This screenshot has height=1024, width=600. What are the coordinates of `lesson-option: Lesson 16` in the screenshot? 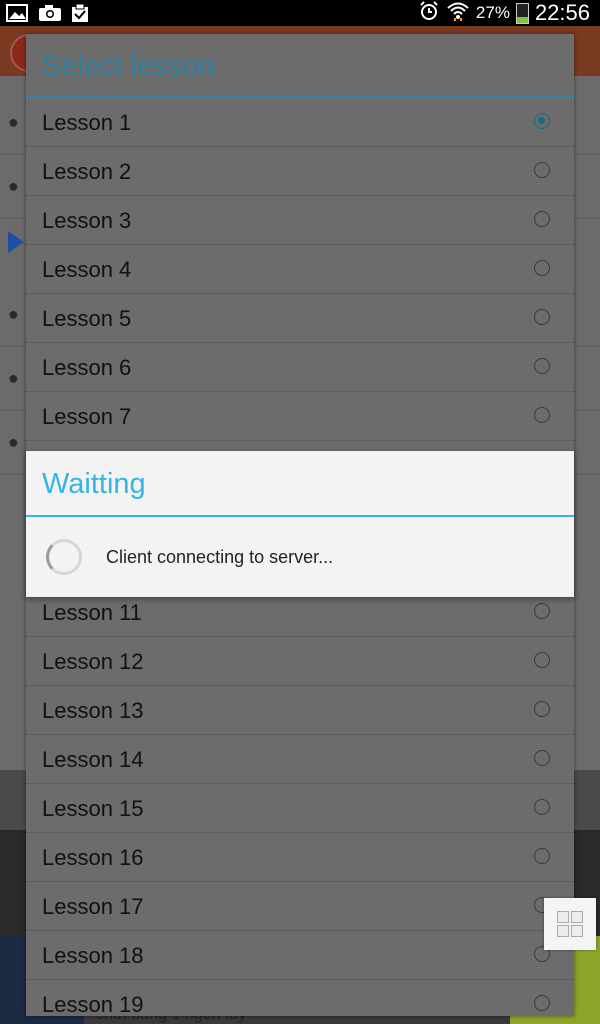 It's located at (300, 857).